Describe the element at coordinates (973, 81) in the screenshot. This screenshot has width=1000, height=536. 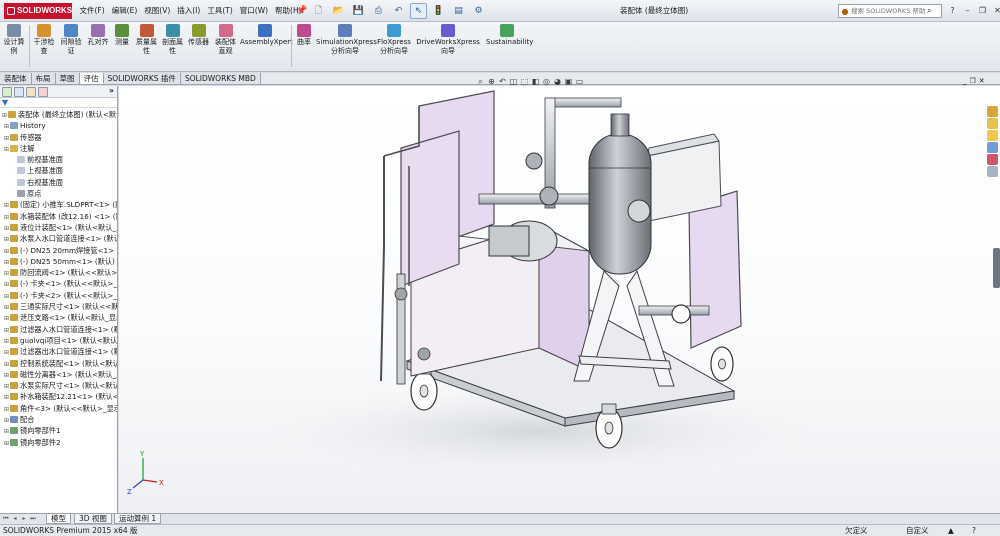
I see `doc-restore-icon: ❐` at that location.